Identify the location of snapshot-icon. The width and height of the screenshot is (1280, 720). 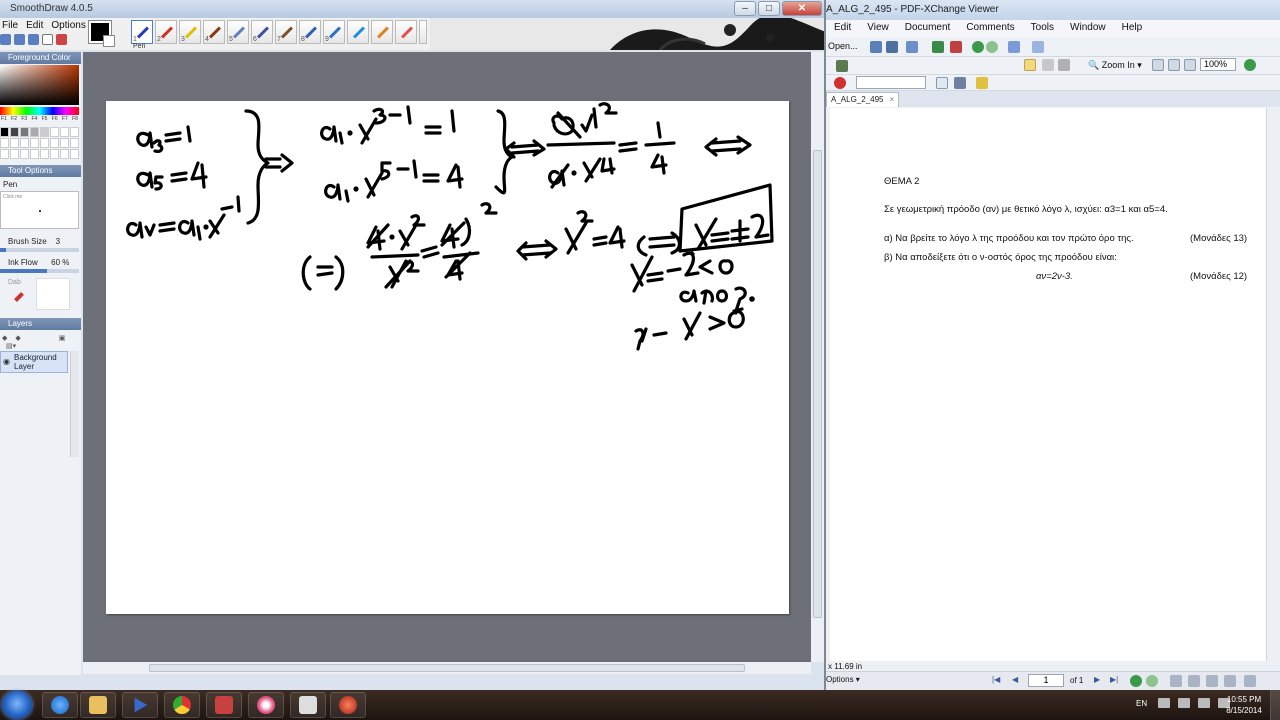
(1064, 65).